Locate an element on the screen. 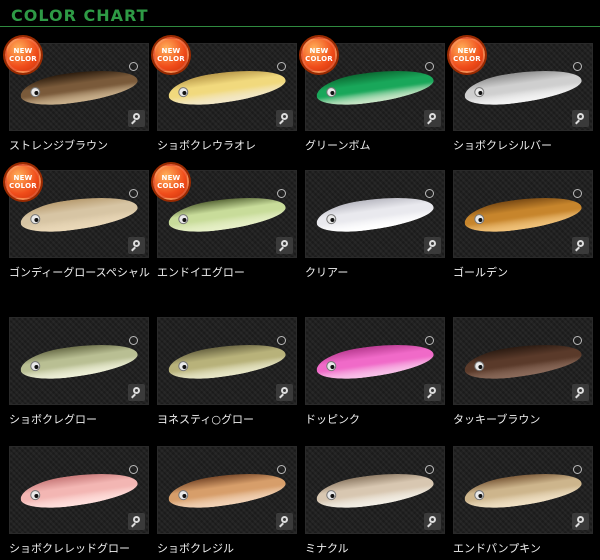  color-name: ドッピンク is located at coordinates (380, 419).